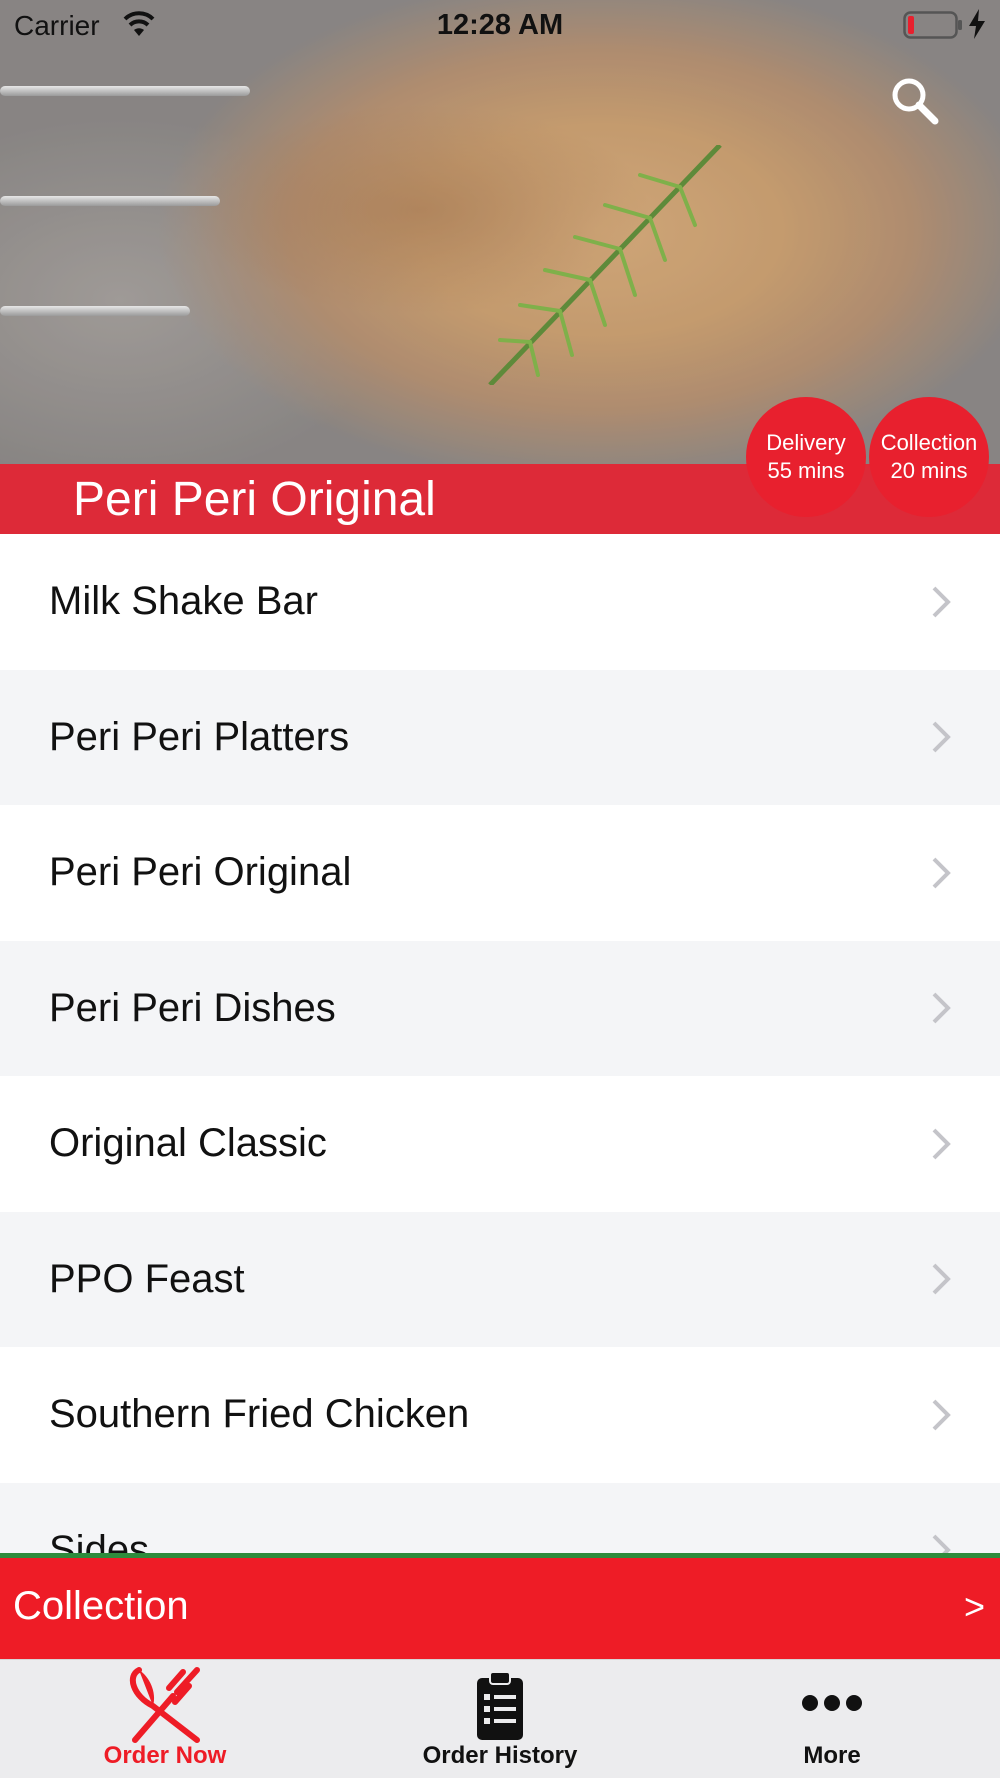  What do you see at coordinates (500, 1518) in the screenshot?
I see `menu-item-sides: Sides` at bounding box center [500, 1518].